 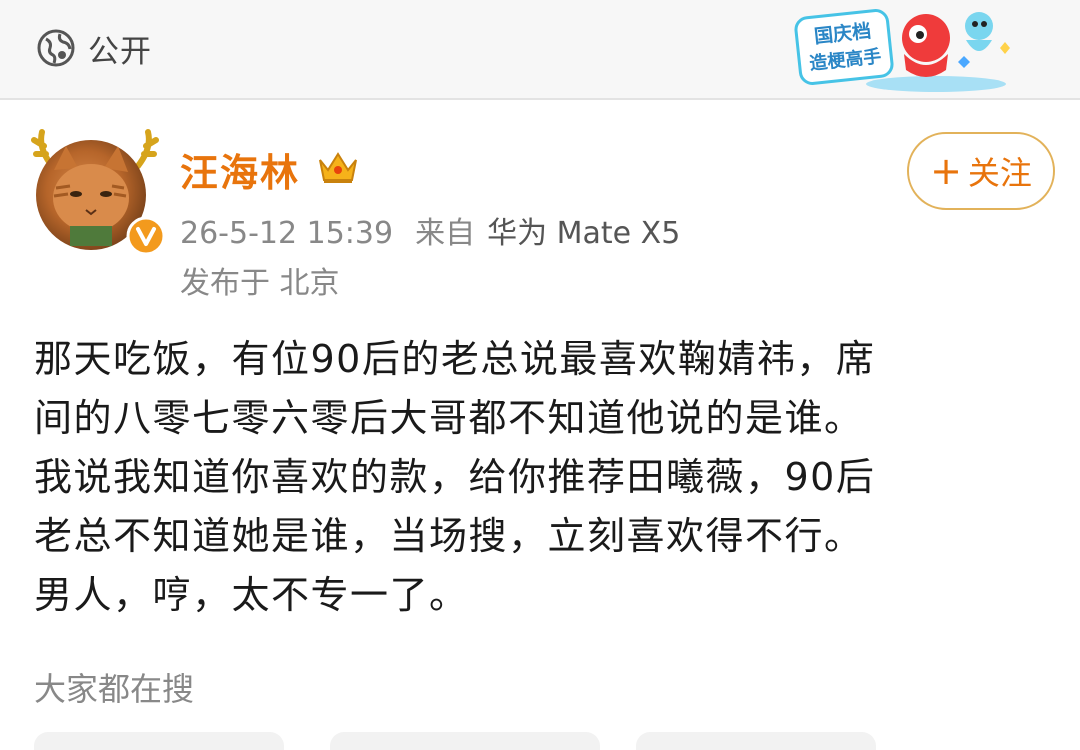 What do you see at coordinates (251, 595) in the screenshot?
I see `post-line: 男人，哼，太不专一了。` at bounding box center [251, 595].